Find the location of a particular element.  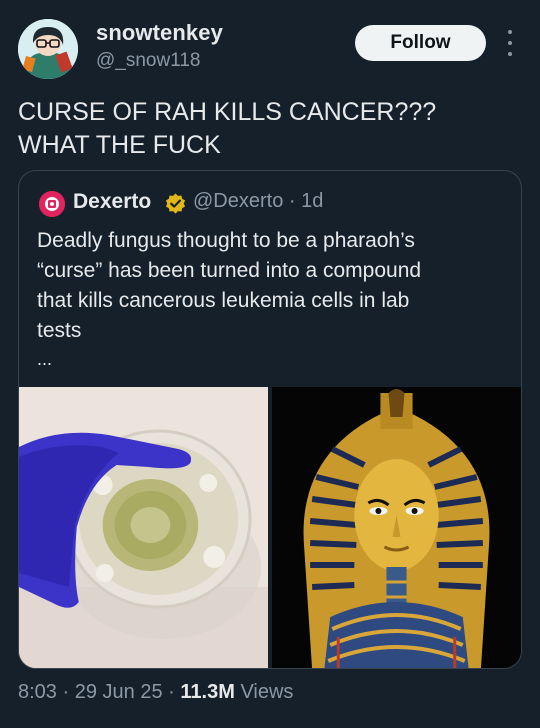

quoted-author-name: Dexerto is located at coordinates (112, 202).